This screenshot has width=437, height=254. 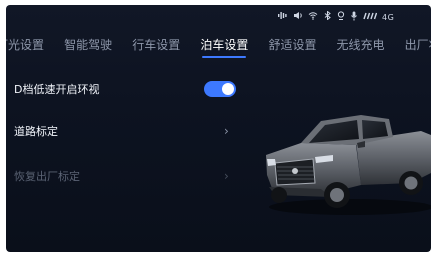 I want to click on setting-row-factory-calibration: 恢复出厂标定 ›, so click(x=124, y=176).